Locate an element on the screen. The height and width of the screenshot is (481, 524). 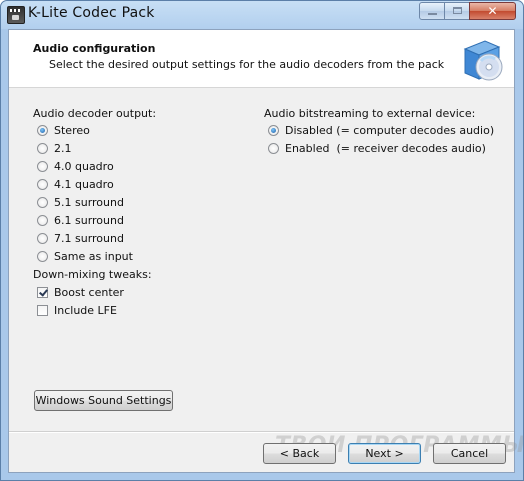
windows-sound-settings-button: Windows Sound Settings is located at coordinates (103, 400).